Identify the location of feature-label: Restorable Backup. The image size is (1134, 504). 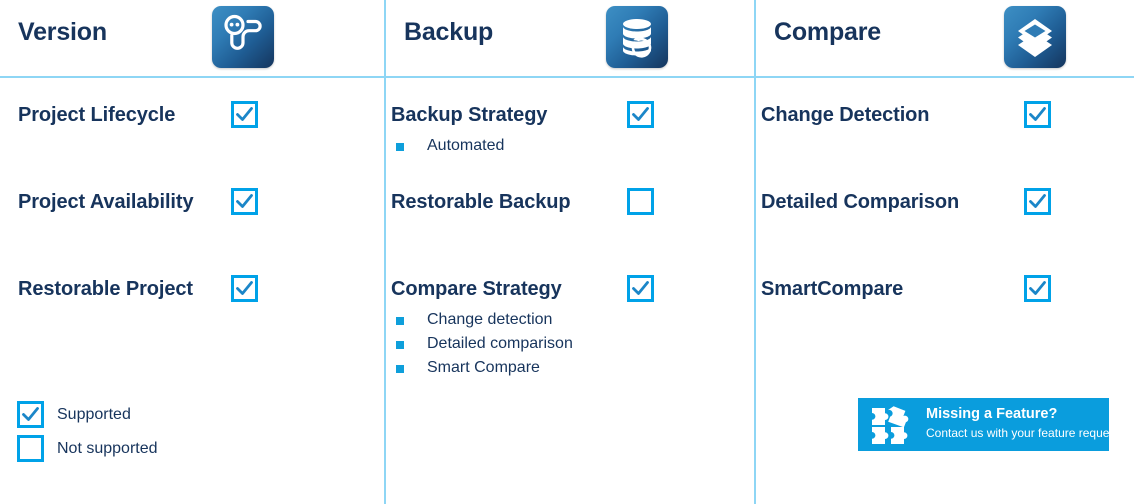
(481, 202).